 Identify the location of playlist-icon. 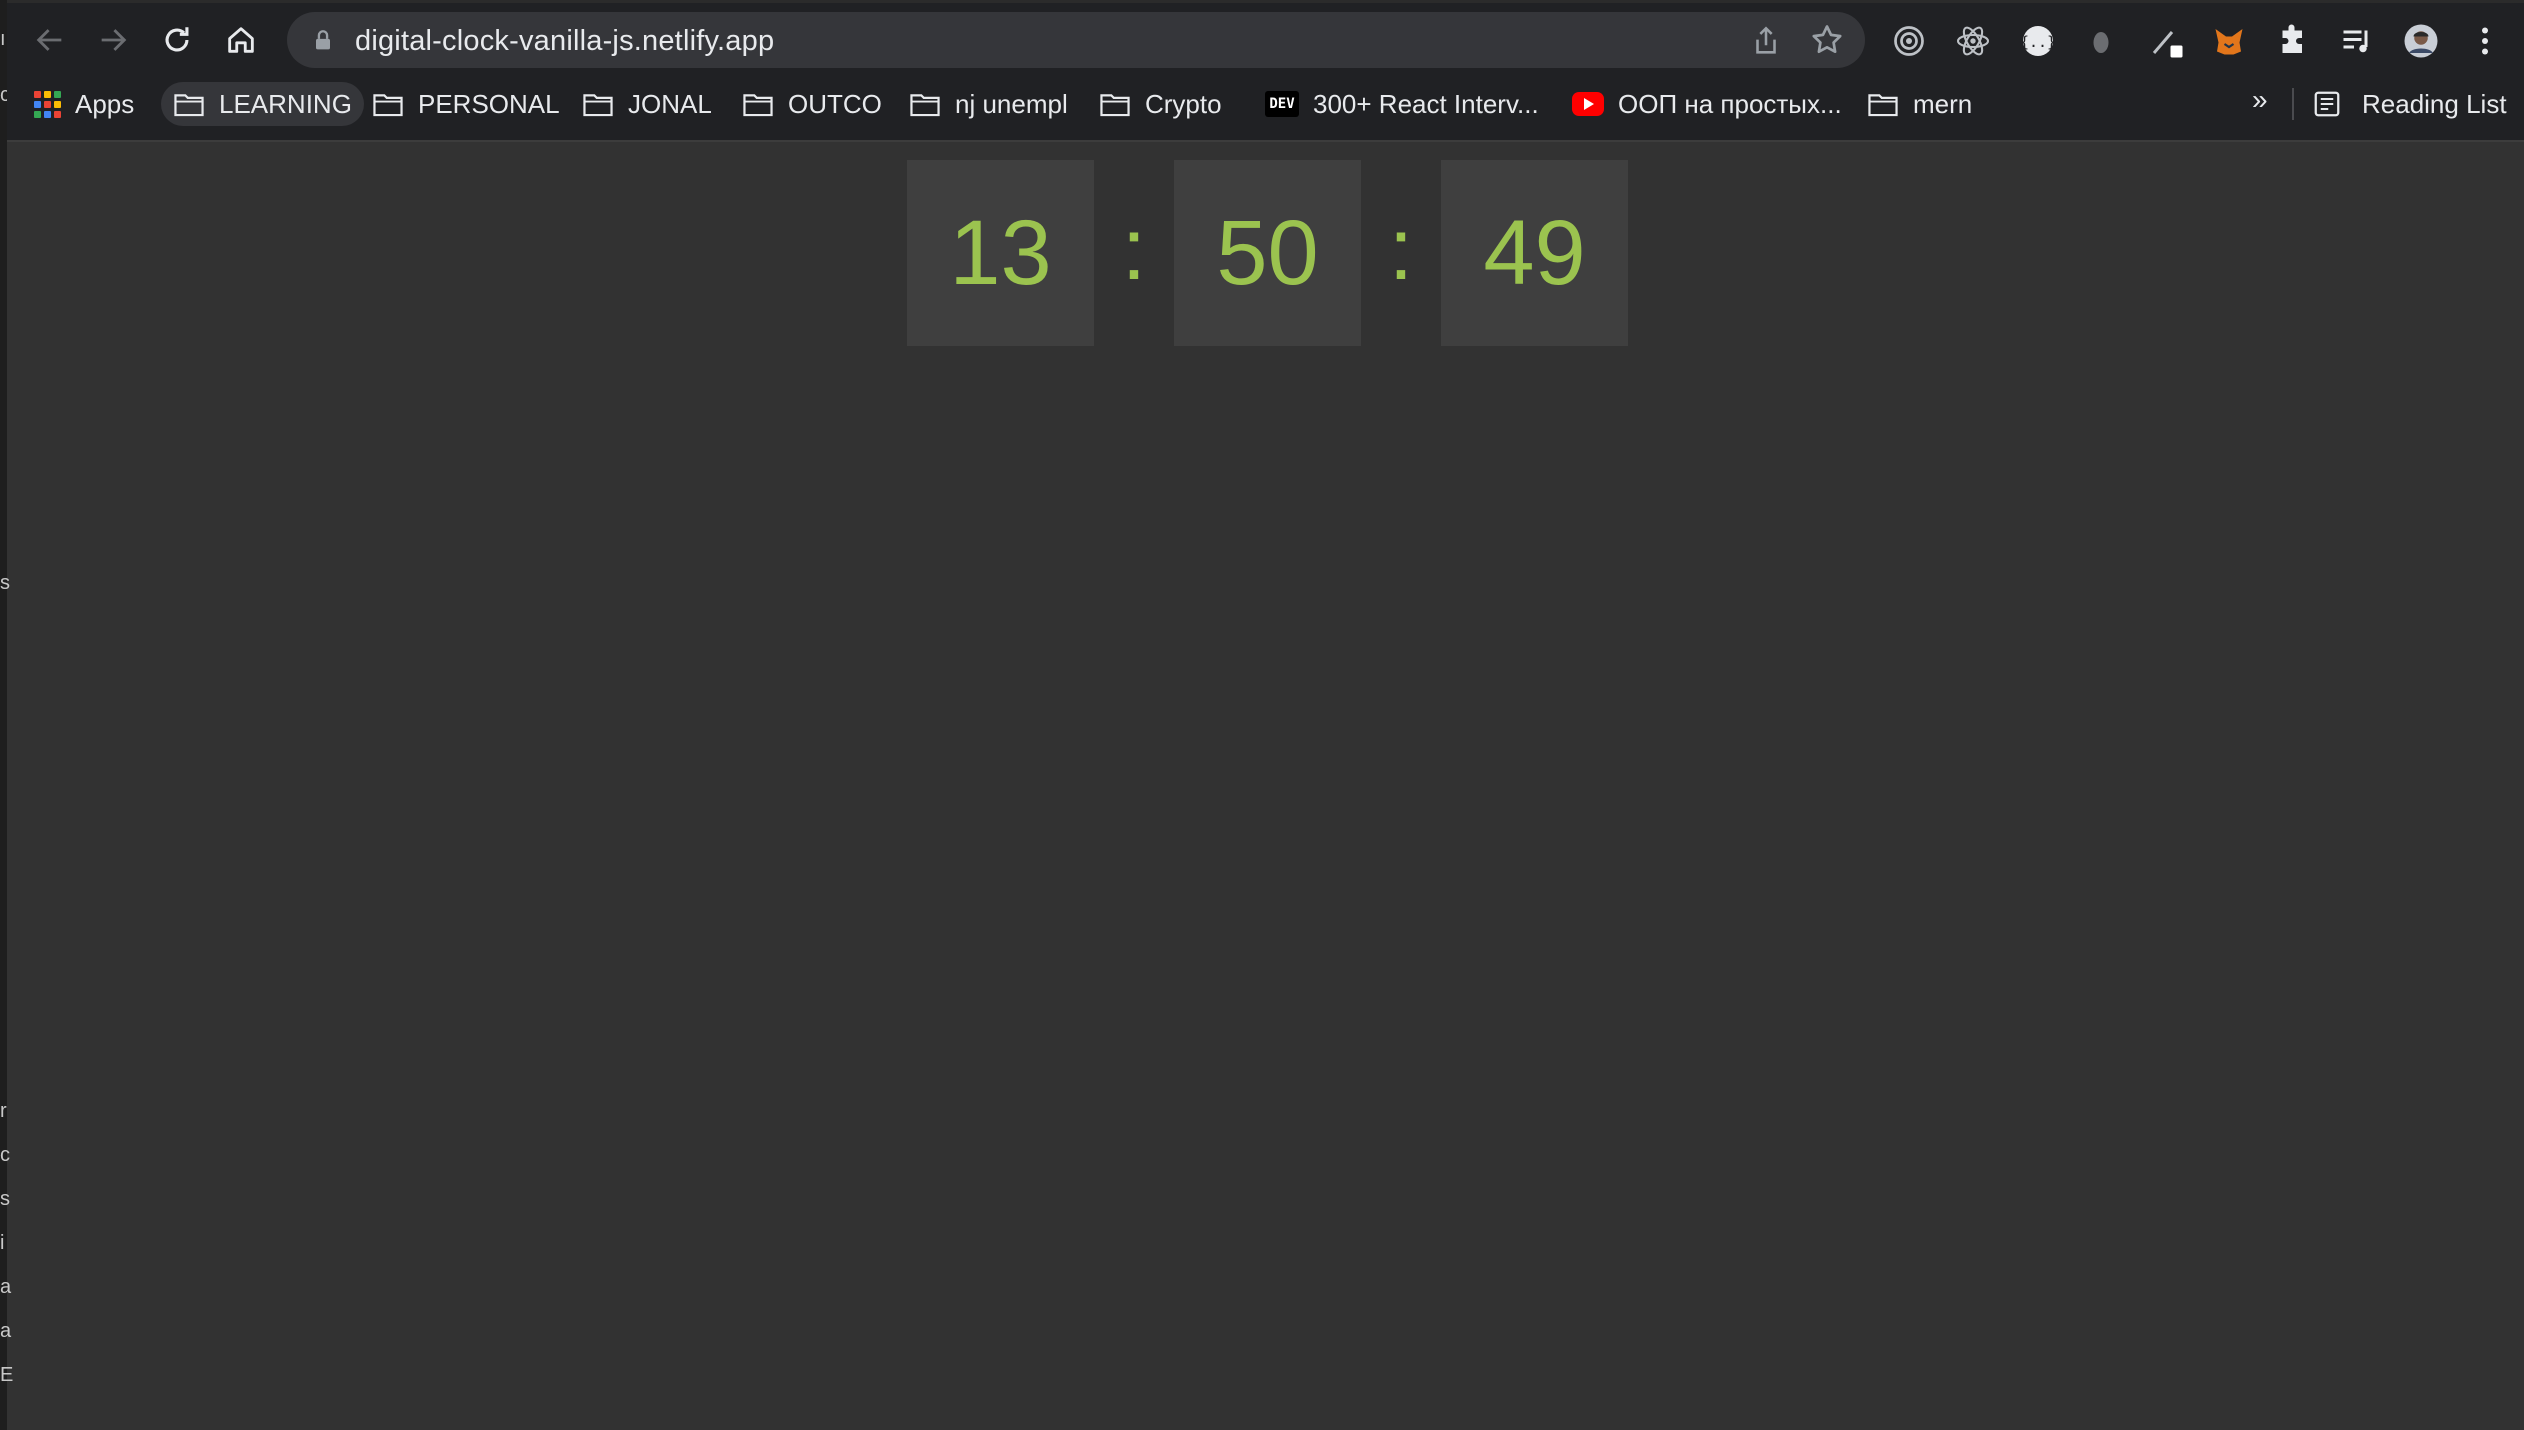
(2355, 41).